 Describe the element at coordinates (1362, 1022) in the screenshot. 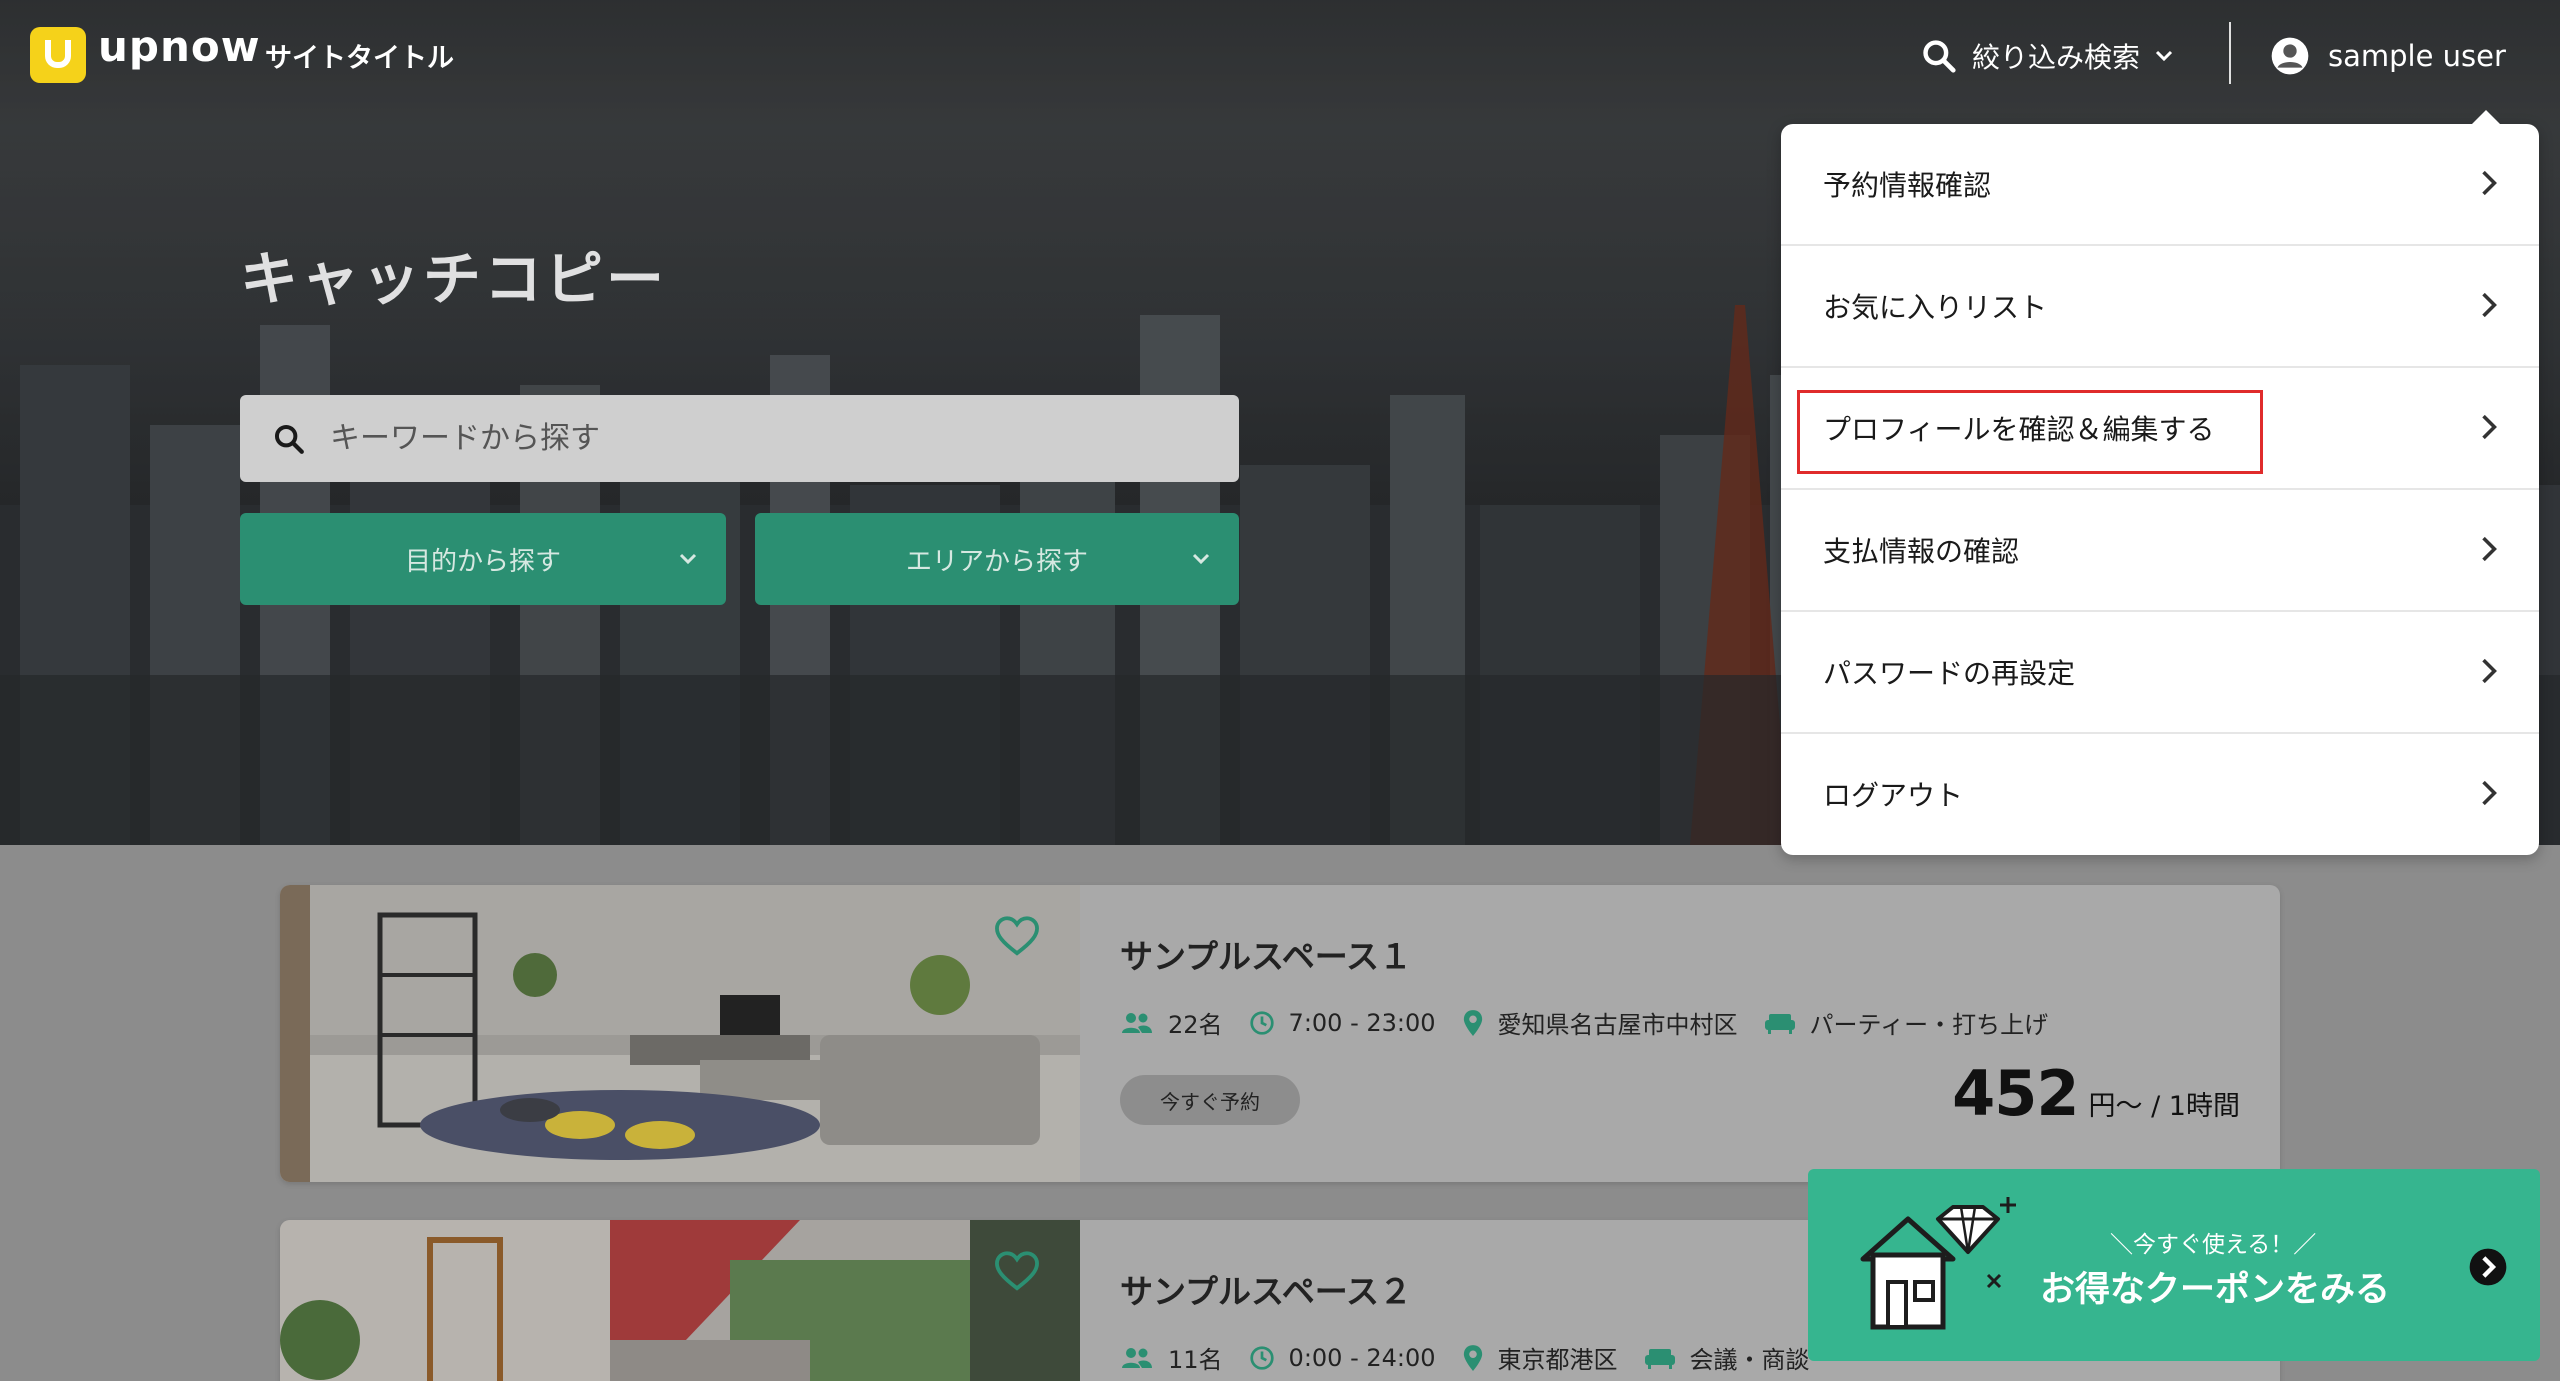

I see `hours-text: 7:00 - 23:00` at that location.